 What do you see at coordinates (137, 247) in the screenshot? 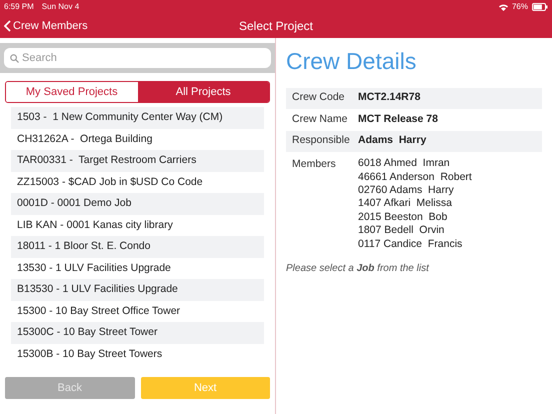
I see `project-row: 18011 - 1 Bloor St. E. Condo` at bounding box center [137, 247].